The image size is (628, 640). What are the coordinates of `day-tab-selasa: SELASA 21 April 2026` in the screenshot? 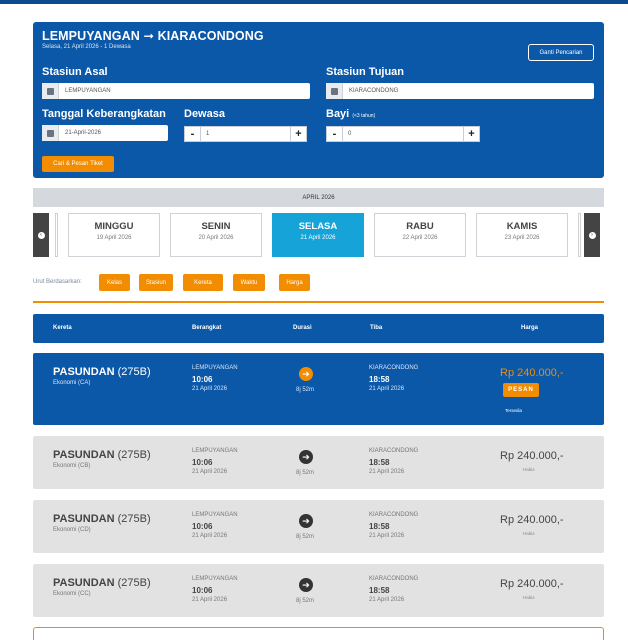 It's located at (318, 235).